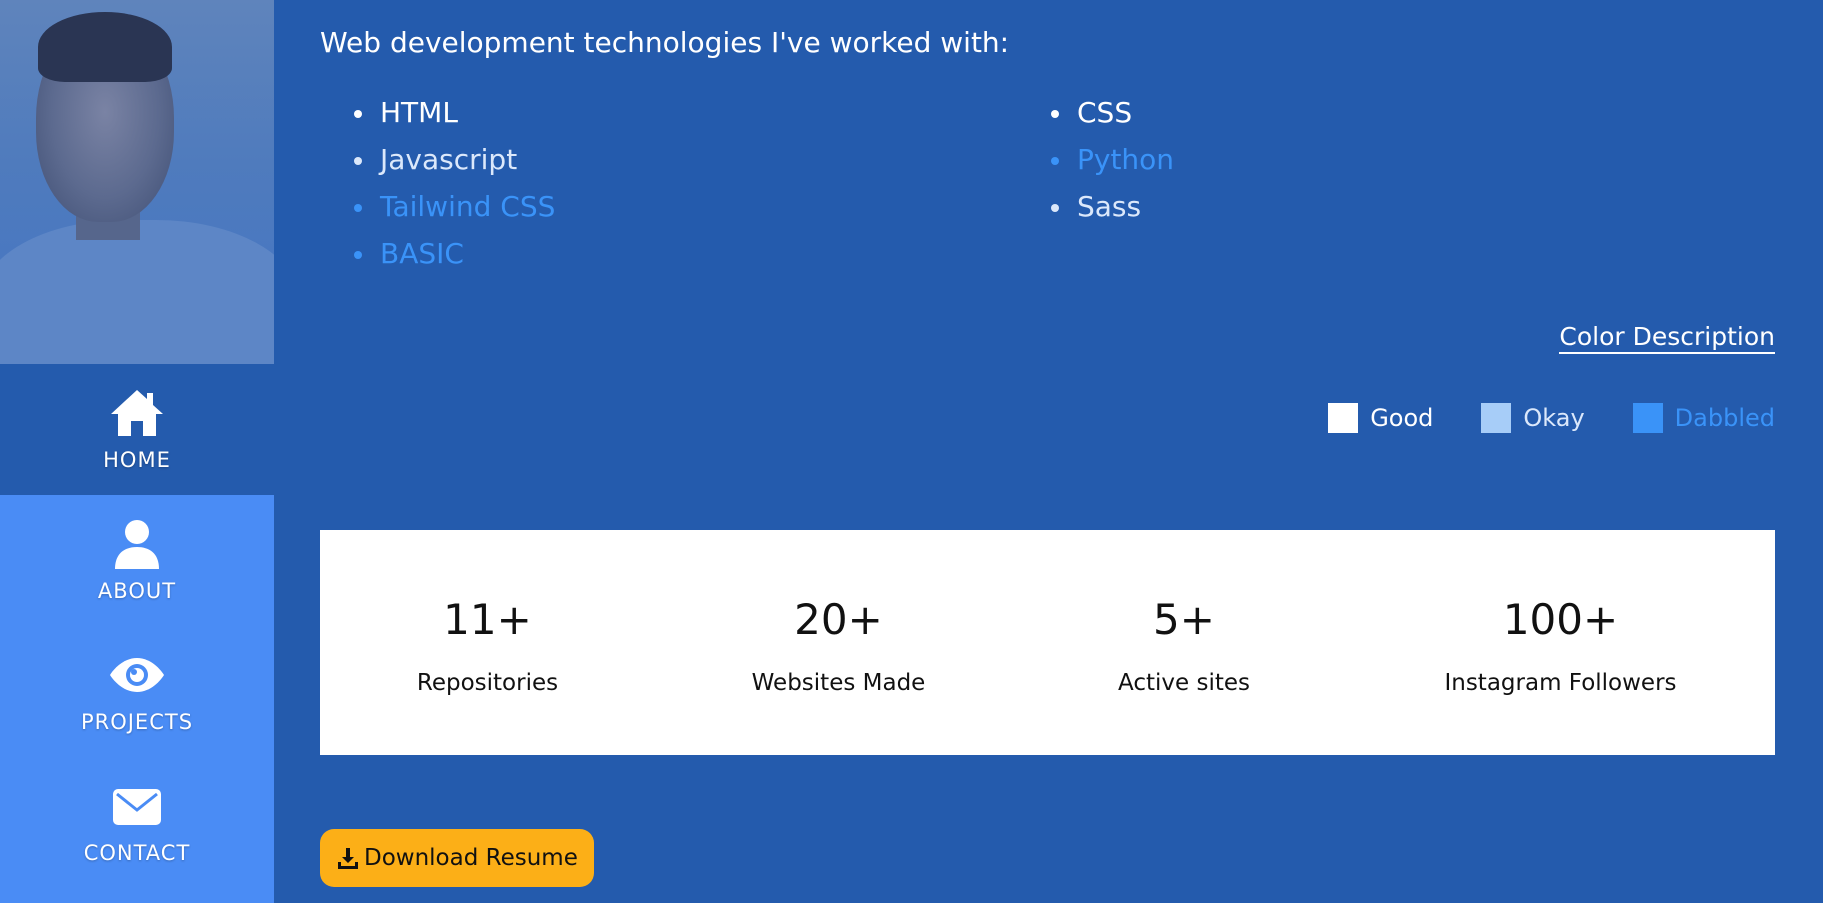 This screenshot has height=903, width=1823. What do you see at coordinates (137, 590) in the screenshot?
I see `nav-about-label: ABOUT` at bounding box center [137, 590].